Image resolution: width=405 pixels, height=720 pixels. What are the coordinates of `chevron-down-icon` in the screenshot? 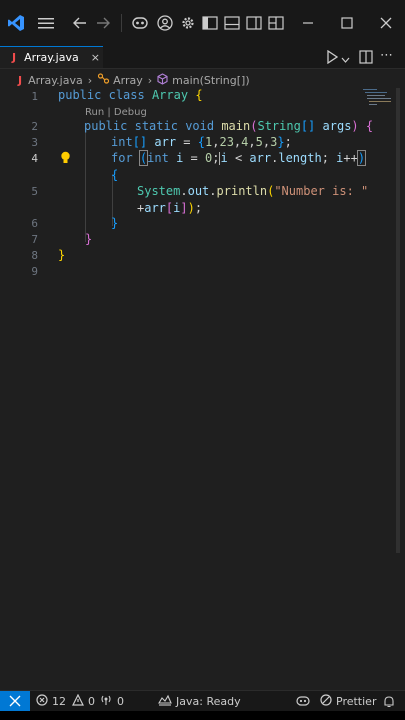 It's located at (345, 59).